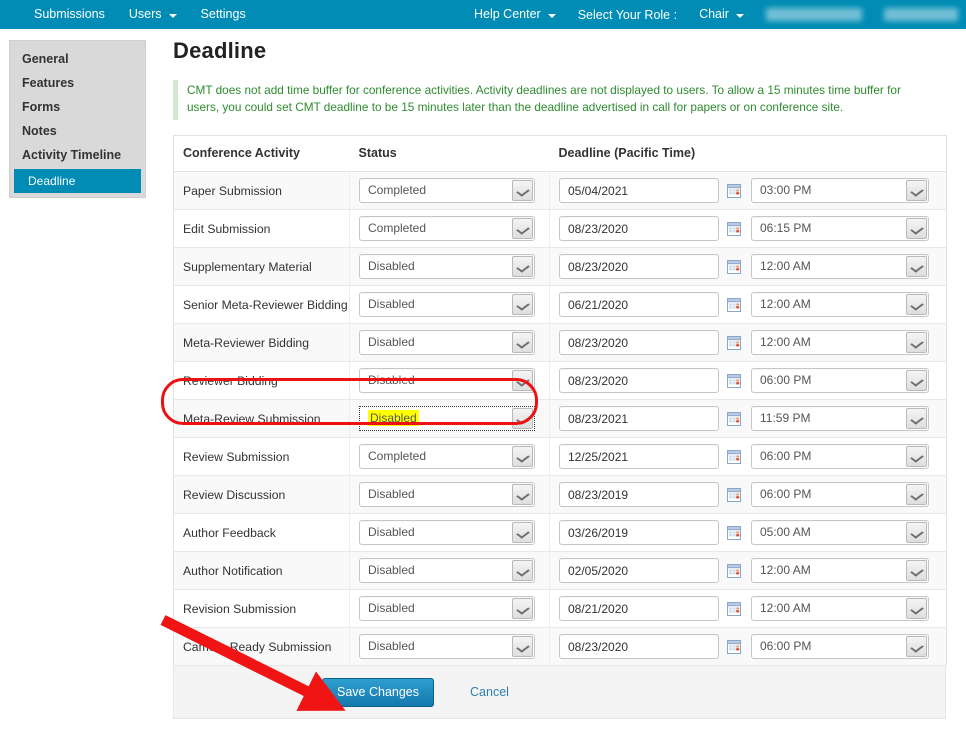  I want to click on nav-link-help-center: Help Center, so click(515, 14).